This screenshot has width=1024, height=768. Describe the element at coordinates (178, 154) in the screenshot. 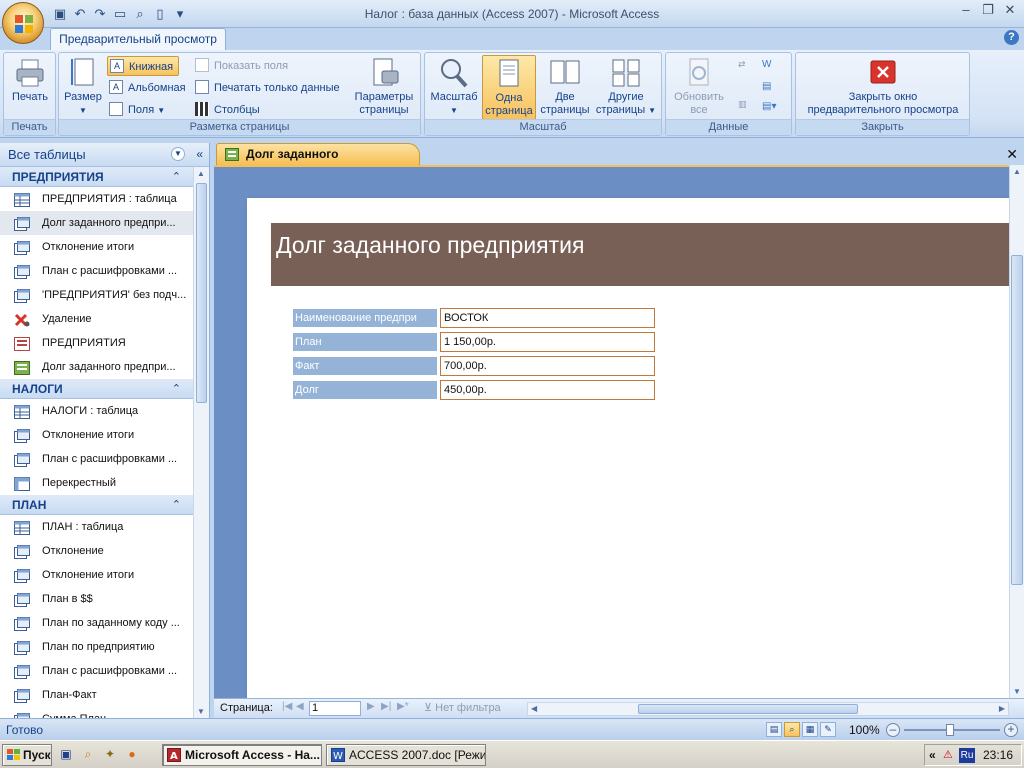

I see `chevron-down-icon: ▼` at that location.